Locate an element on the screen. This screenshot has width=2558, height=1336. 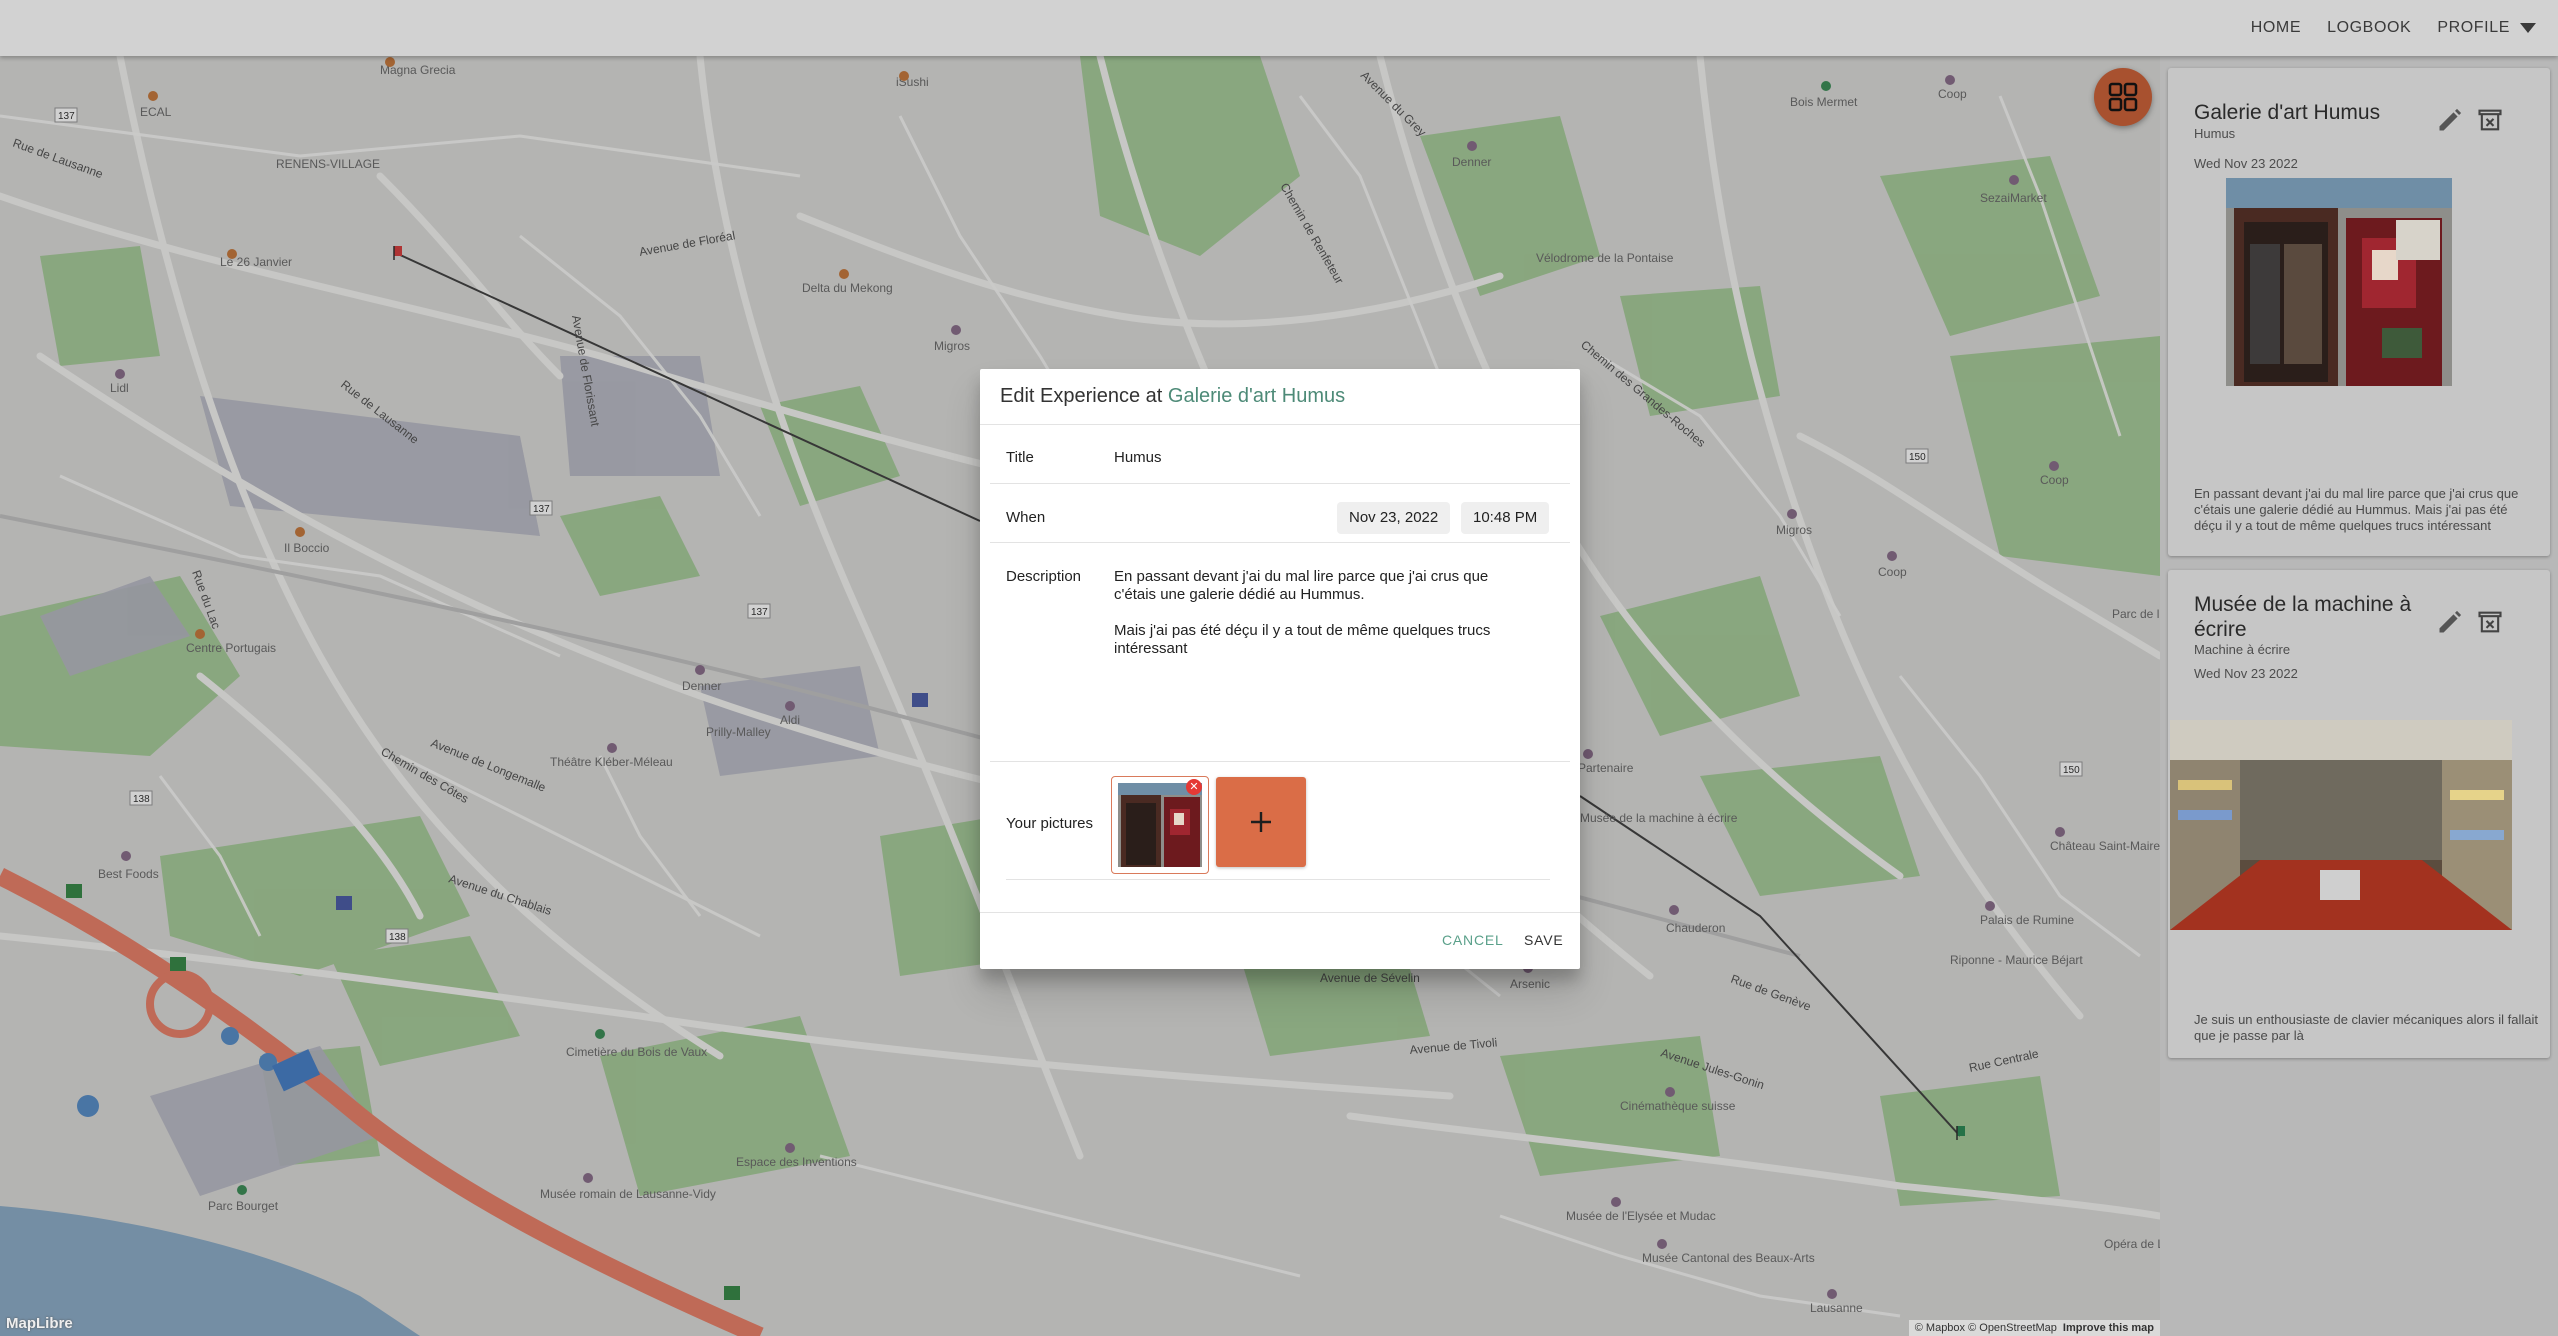
map-label: SezaiMarket is located at coordinates (2013, 198).